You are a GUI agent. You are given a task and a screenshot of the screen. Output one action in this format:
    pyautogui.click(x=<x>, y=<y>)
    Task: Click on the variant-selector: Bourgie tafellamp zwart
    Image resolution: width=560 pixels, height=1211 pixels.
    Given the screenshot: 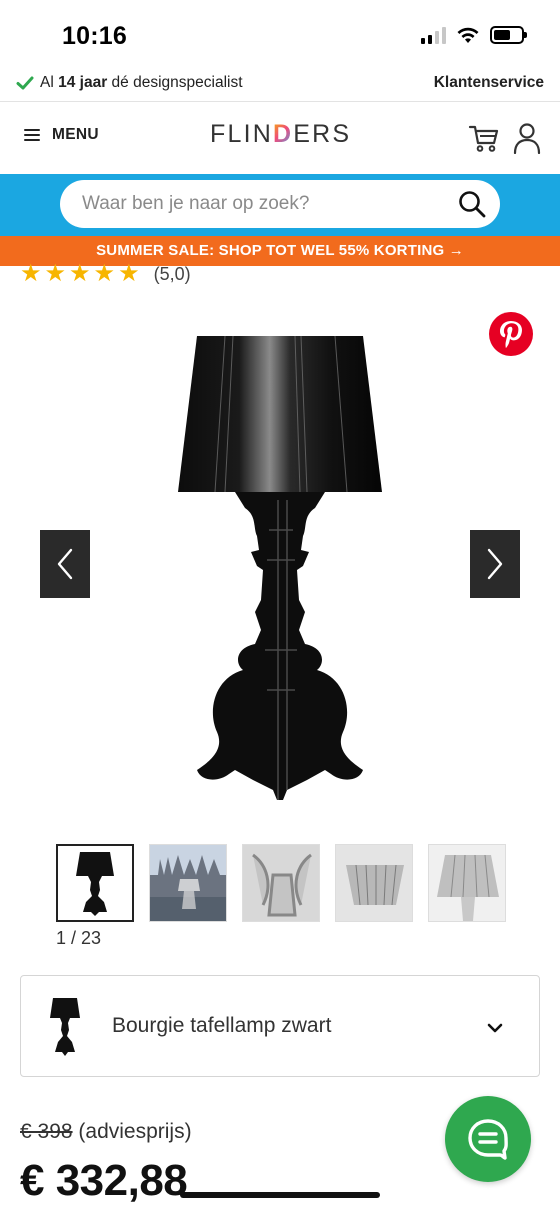 What is the action you would take?
    pyautogui.click(x=280, y=1026)
    